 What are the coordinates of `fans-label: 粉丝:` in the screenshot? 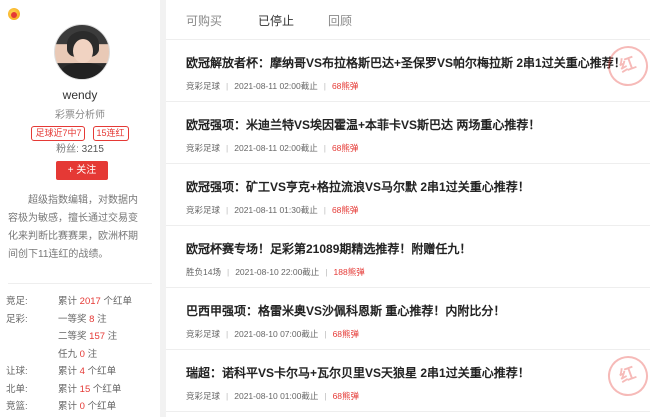 It's located at (67, 149).